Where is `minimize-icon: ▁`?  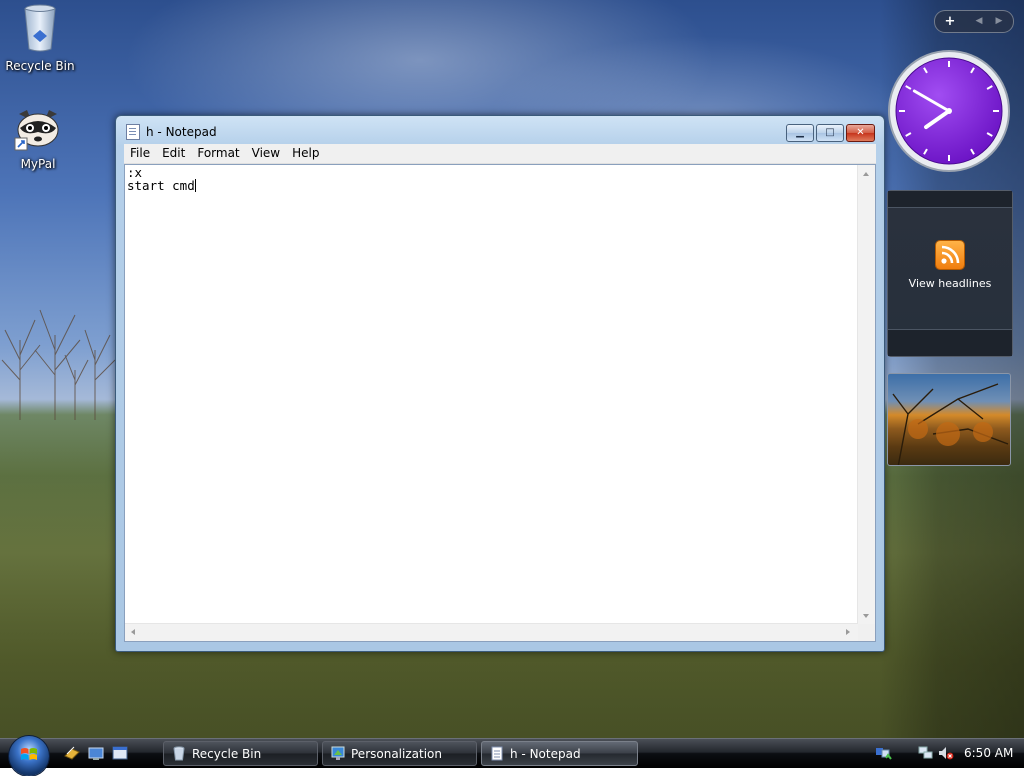 minimize-icon: ▁ is located at coordinates (800, 132).